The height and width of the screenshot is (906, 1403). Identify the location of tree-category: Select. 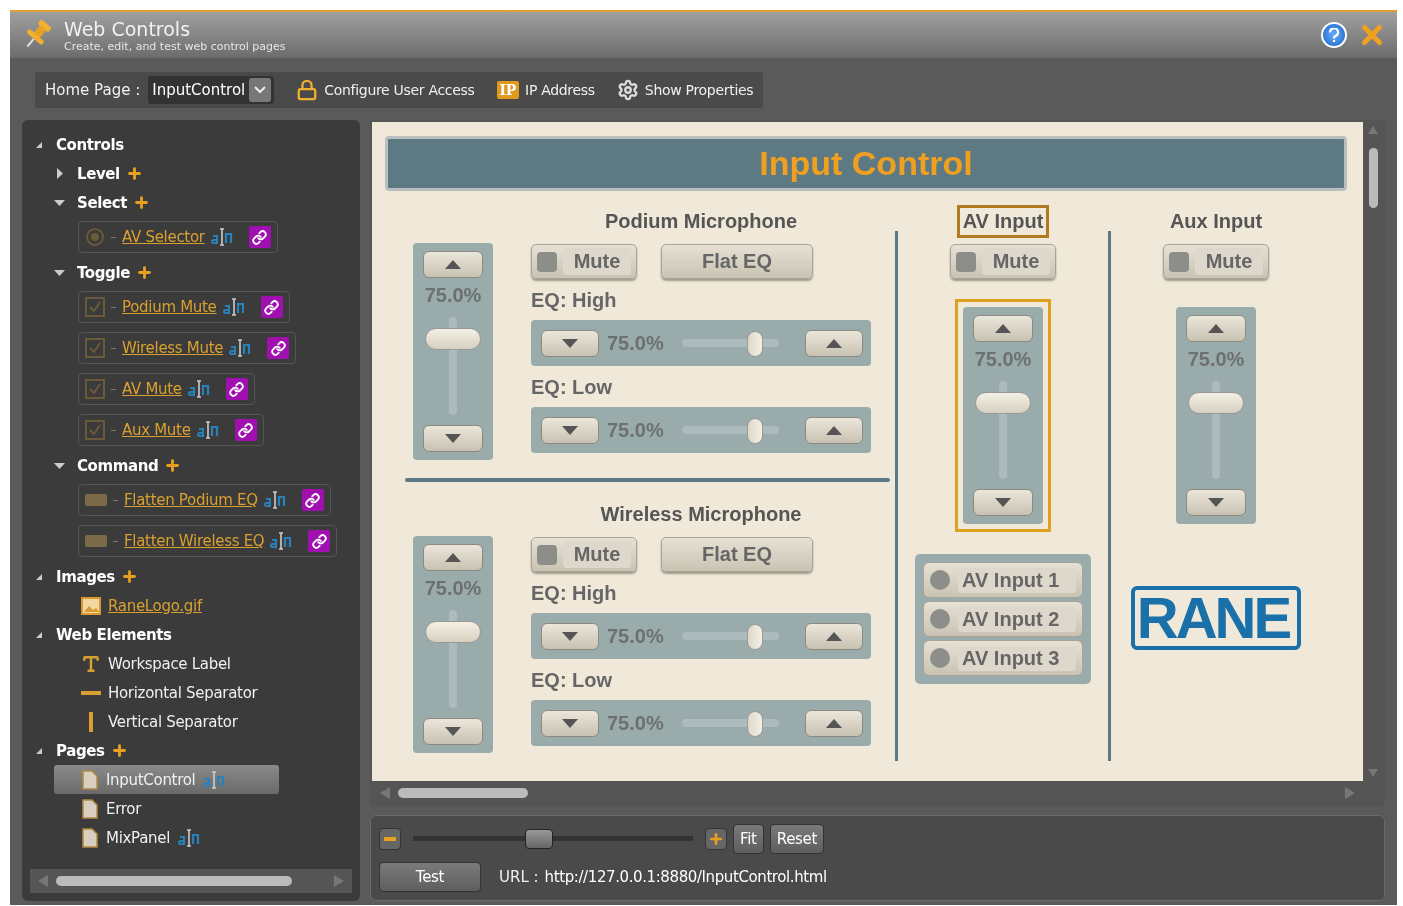
(102, 202).